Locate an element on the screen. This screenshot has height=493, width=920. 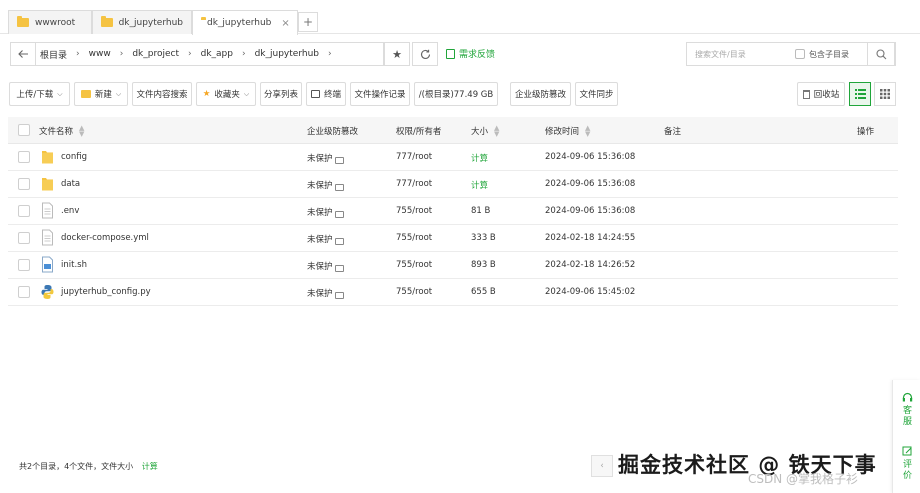
protect-label: 未保护 is located at coordinates (320, 159).